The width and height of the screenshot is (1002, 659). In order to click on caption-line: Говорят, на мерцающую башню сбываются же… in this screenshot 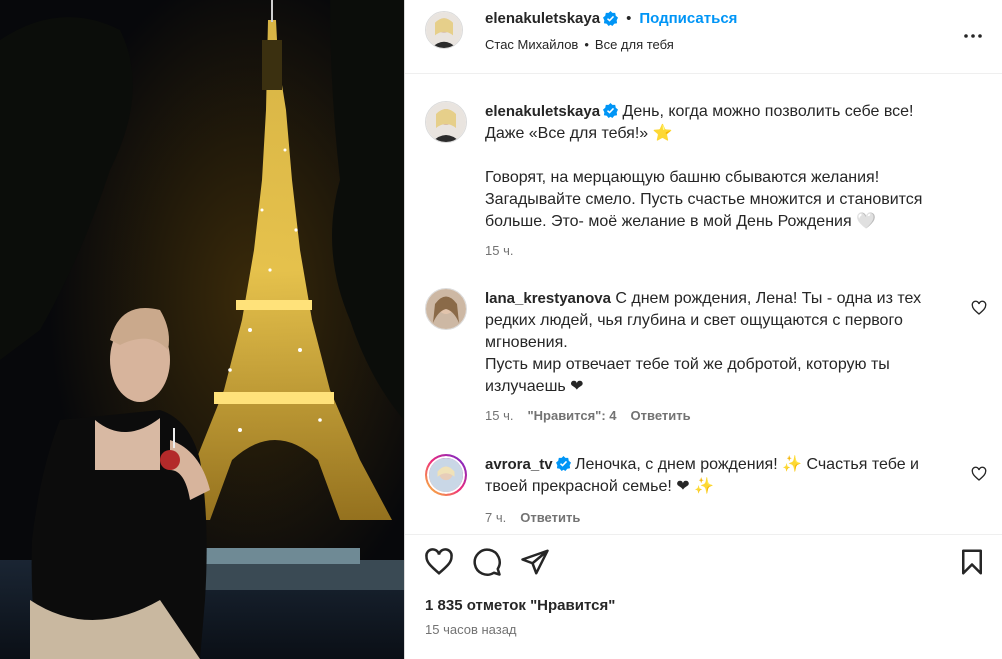, I will do `click(682, 177)`.